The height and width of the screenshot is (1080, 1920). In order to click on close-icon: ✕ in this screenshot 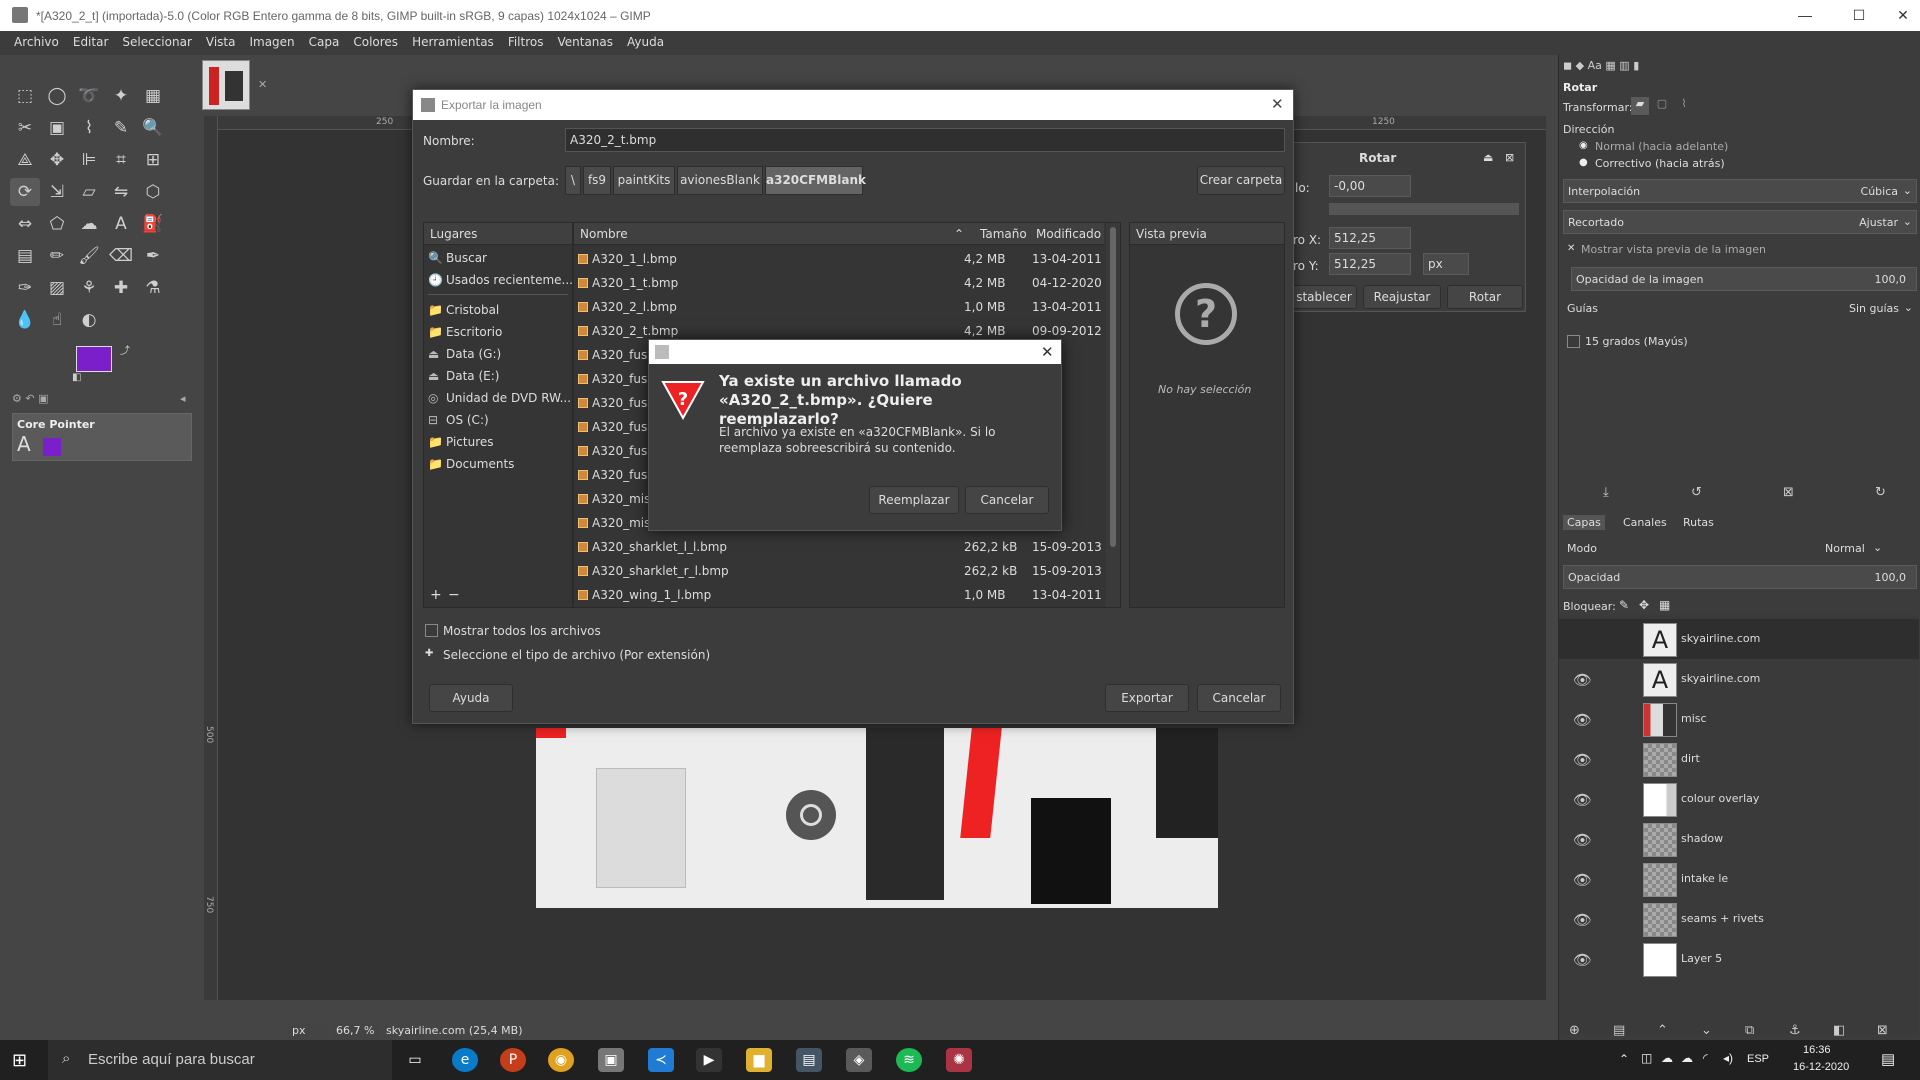, I will do `click(1277, 104)`.